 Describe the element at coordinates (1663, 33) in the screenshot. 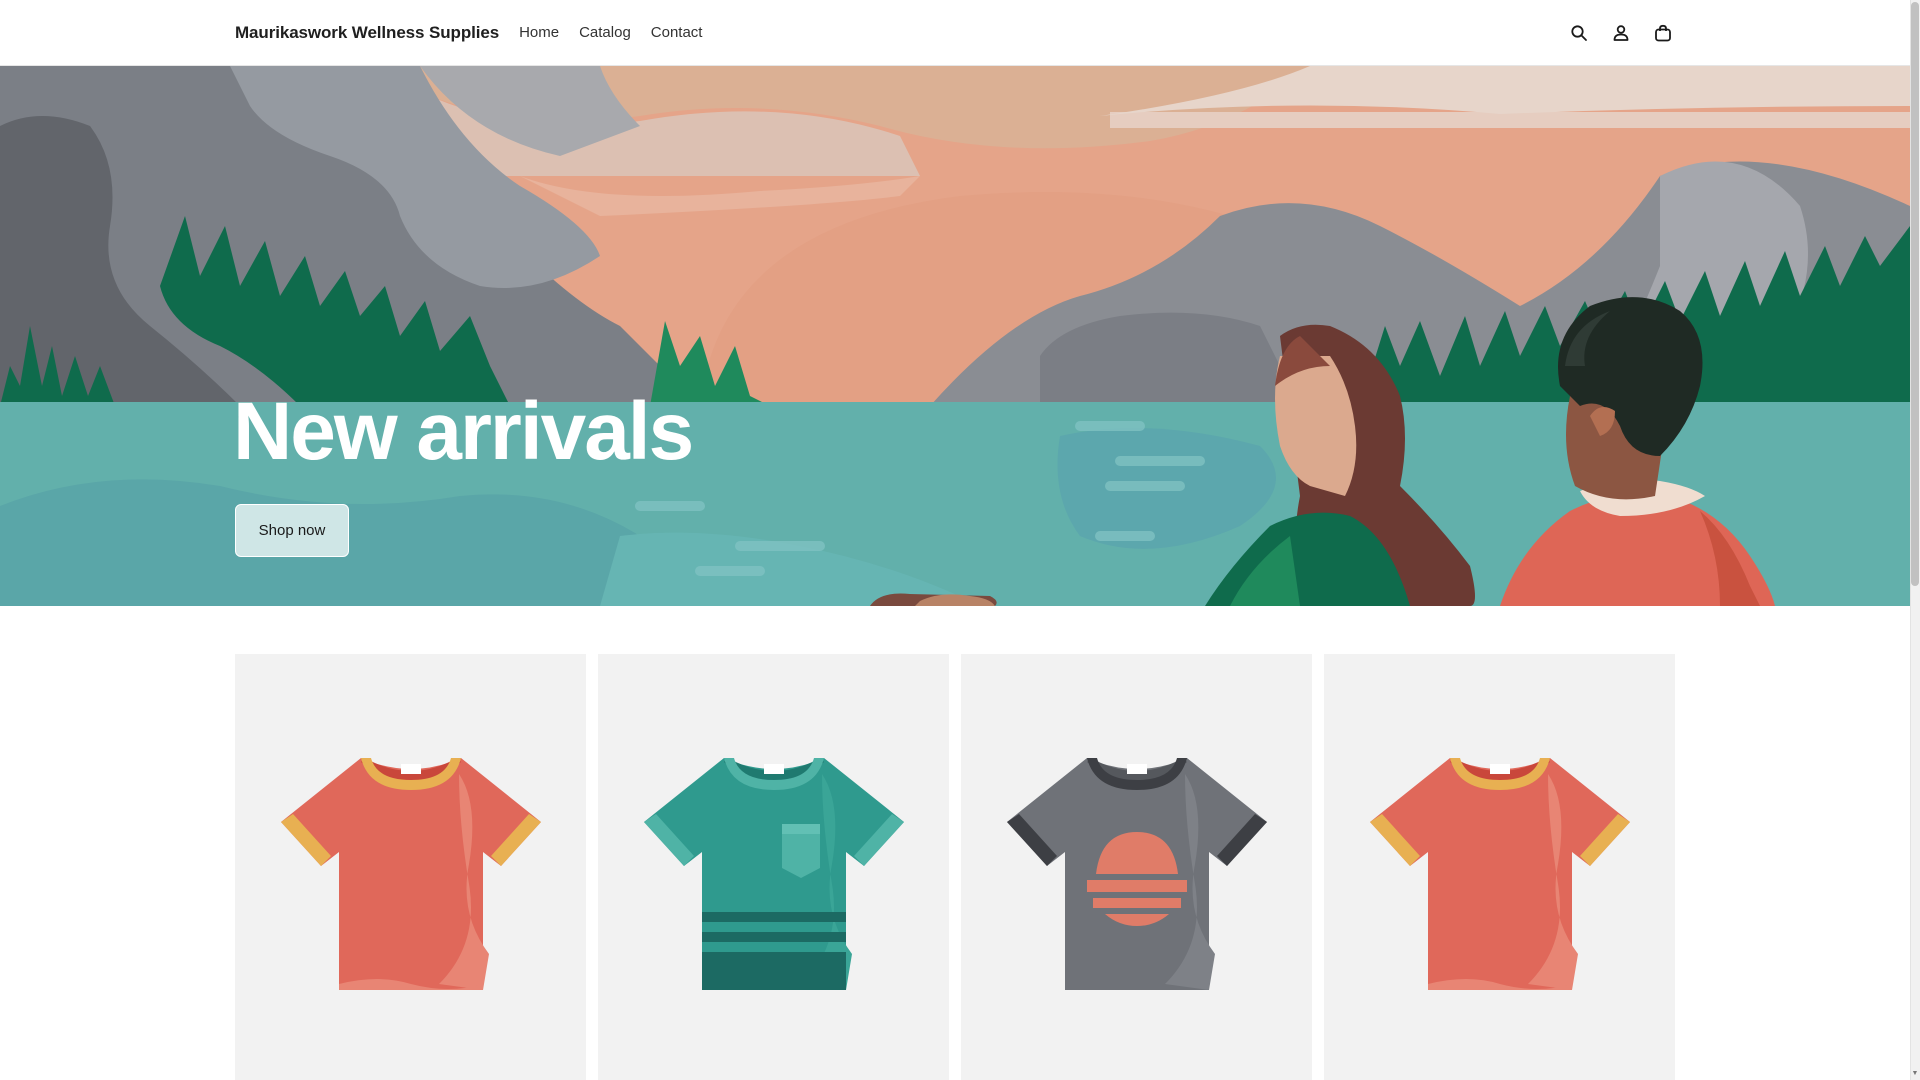

I see `cart-icon` at that location.